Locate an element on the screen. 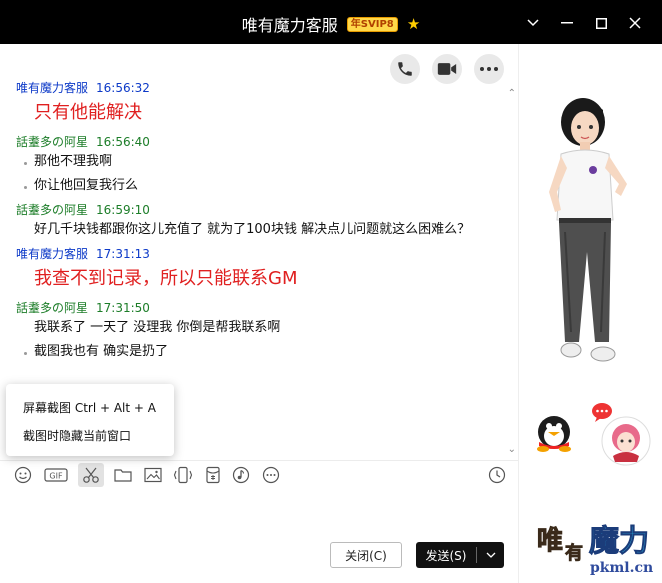 The image size is (662, 583). red-packet-button is located at coordinates (213, 475).